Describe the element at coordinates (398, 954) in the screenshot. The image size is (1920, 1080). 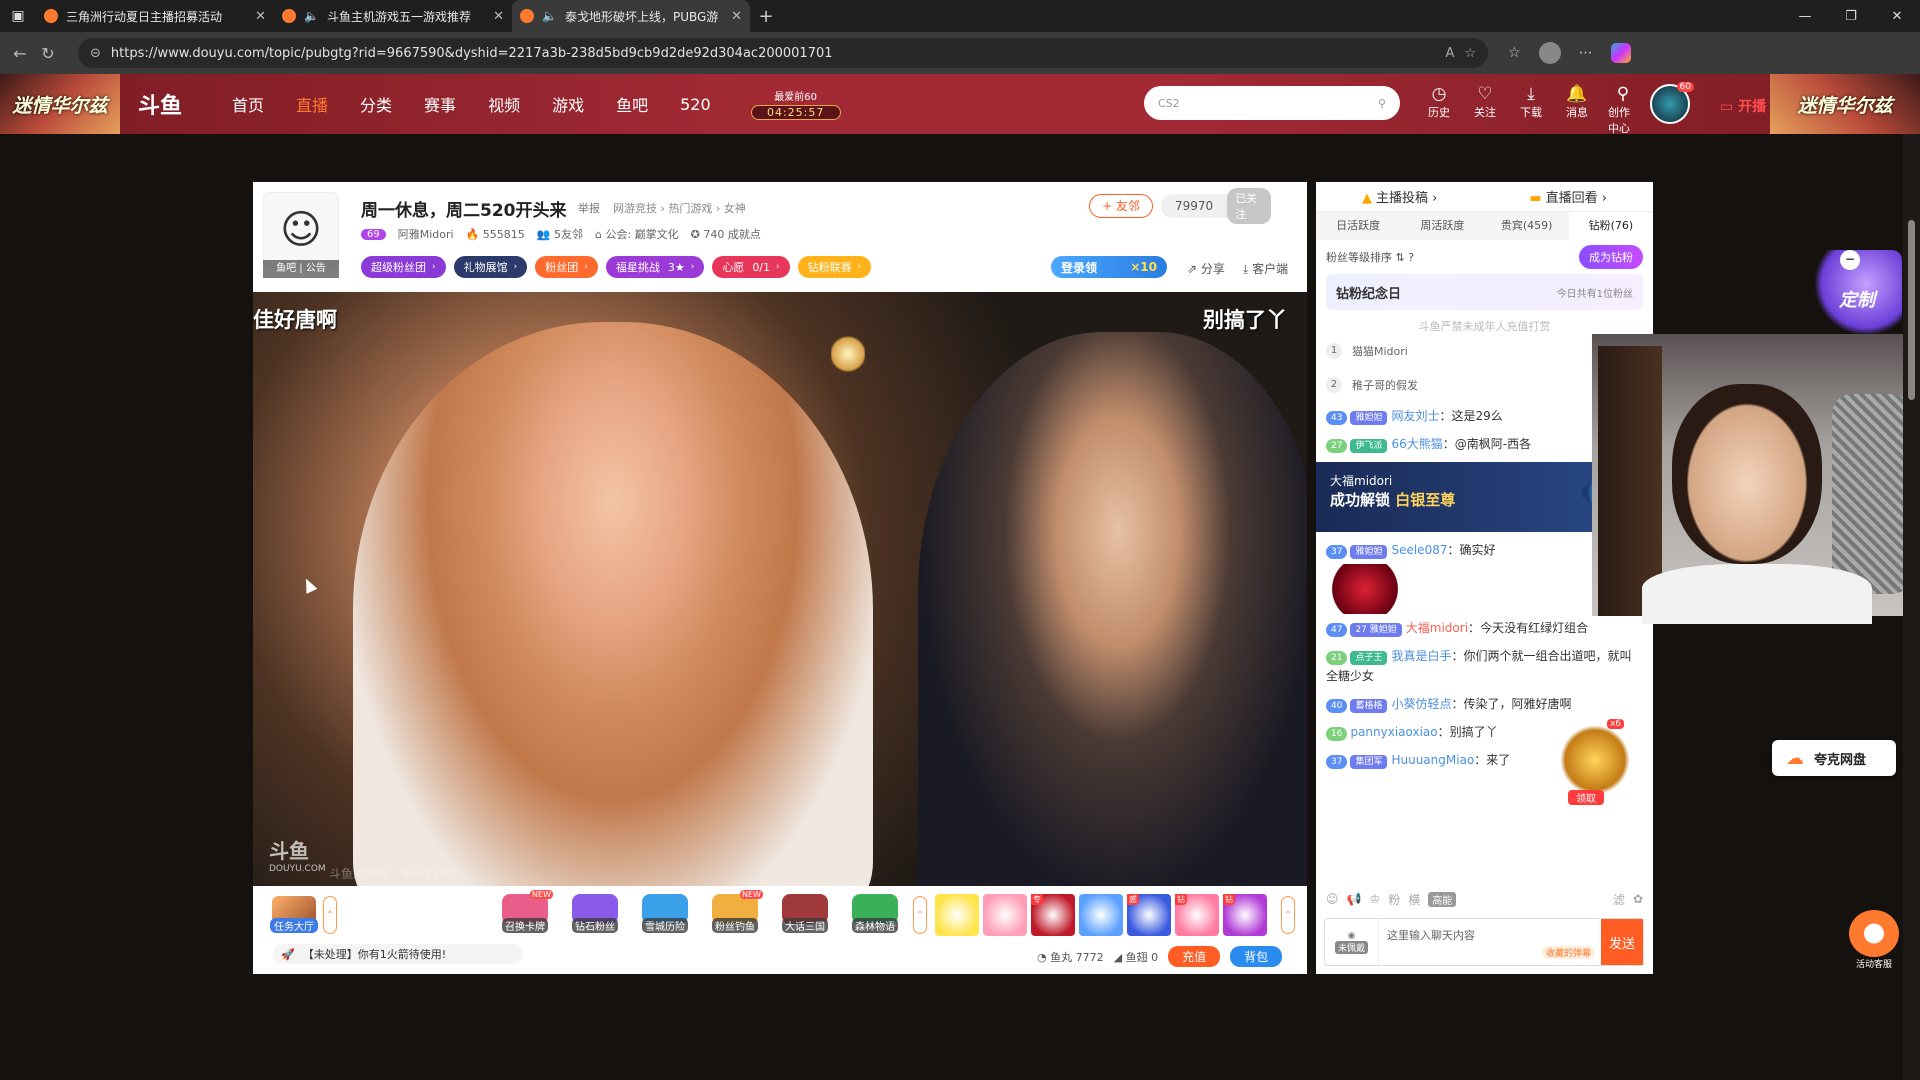
I see `rocket-notice: 🚀 【未处理】你有1火箭待使用!` at that location.